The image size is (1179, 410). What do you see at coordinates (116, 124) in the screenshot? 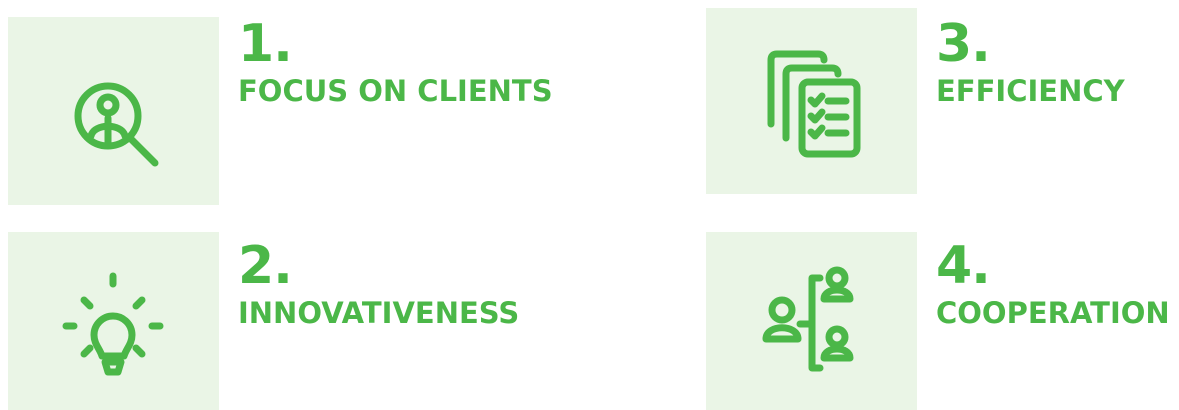
I see `client-search-icon` at bounding box center [116, 124].